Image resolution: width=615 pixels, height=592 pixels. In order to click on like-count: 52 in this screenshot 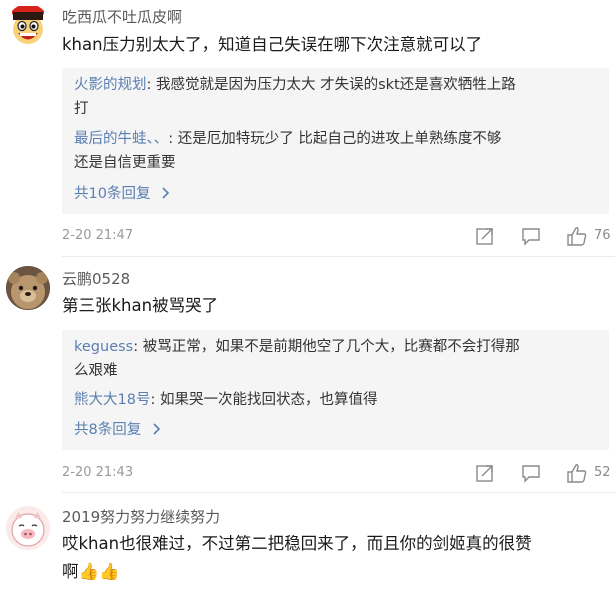, I will do `click(602, 472)`.